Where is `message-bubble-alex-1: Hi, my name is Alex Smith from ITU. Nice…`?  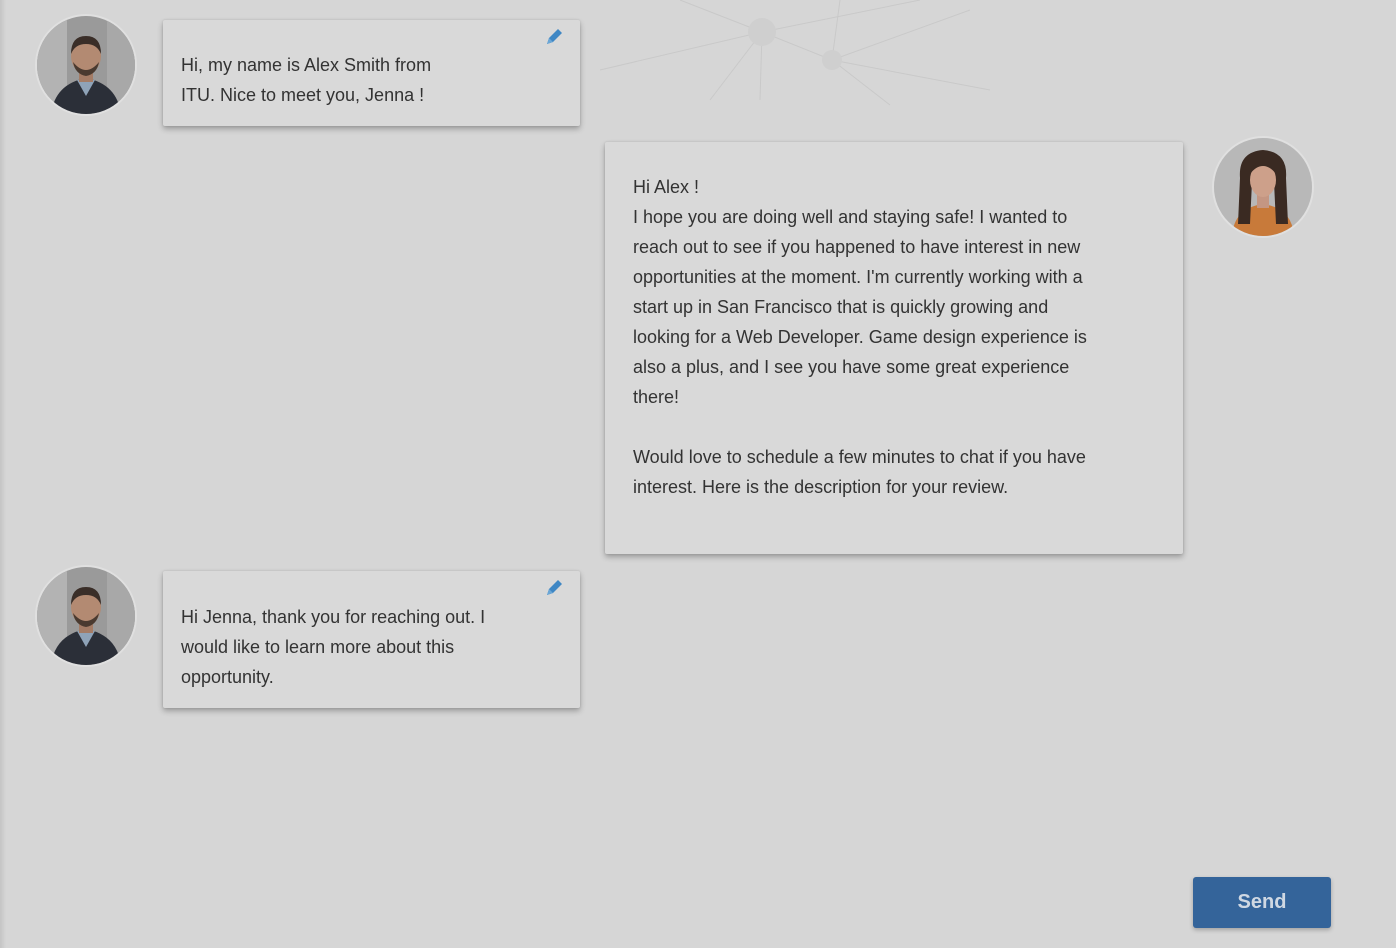
message-bubble-alex-1: Hi, my name is Alex Smith from ITU. Nice… is located at coordinates (371, 73).